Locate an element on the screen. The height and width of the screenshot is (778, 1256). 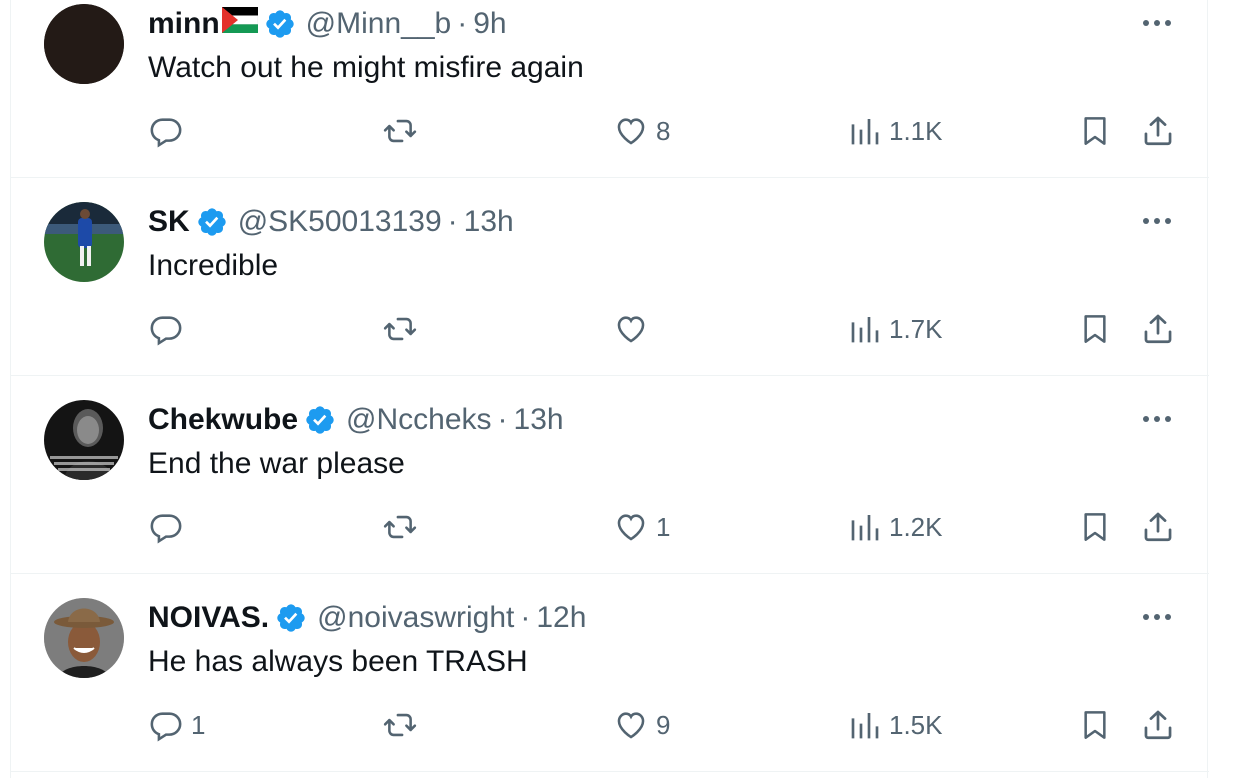
timestamp: 12h is located at coordinates (561, 618).